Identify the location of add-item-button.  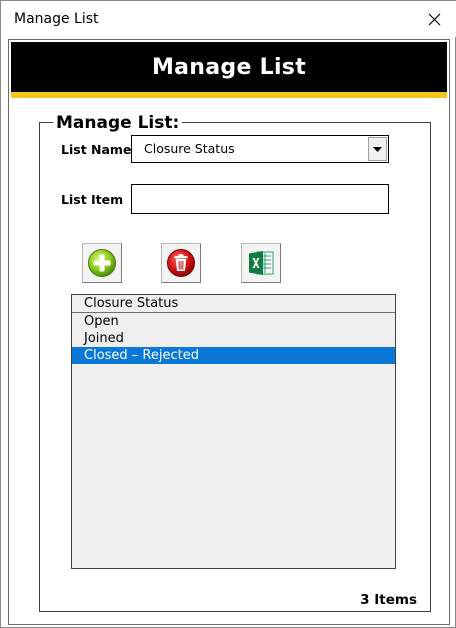
(102, 263).